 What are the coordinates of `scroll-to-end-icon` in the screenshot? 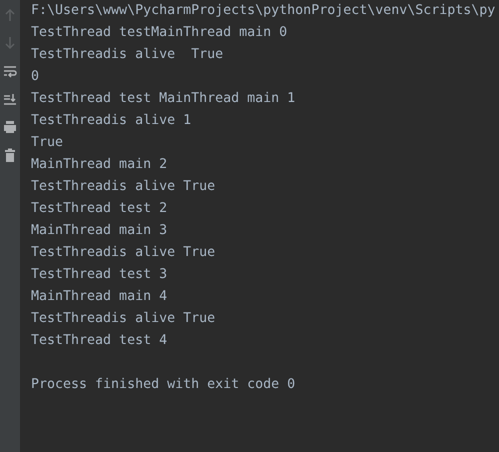 It's located at (10, 99).